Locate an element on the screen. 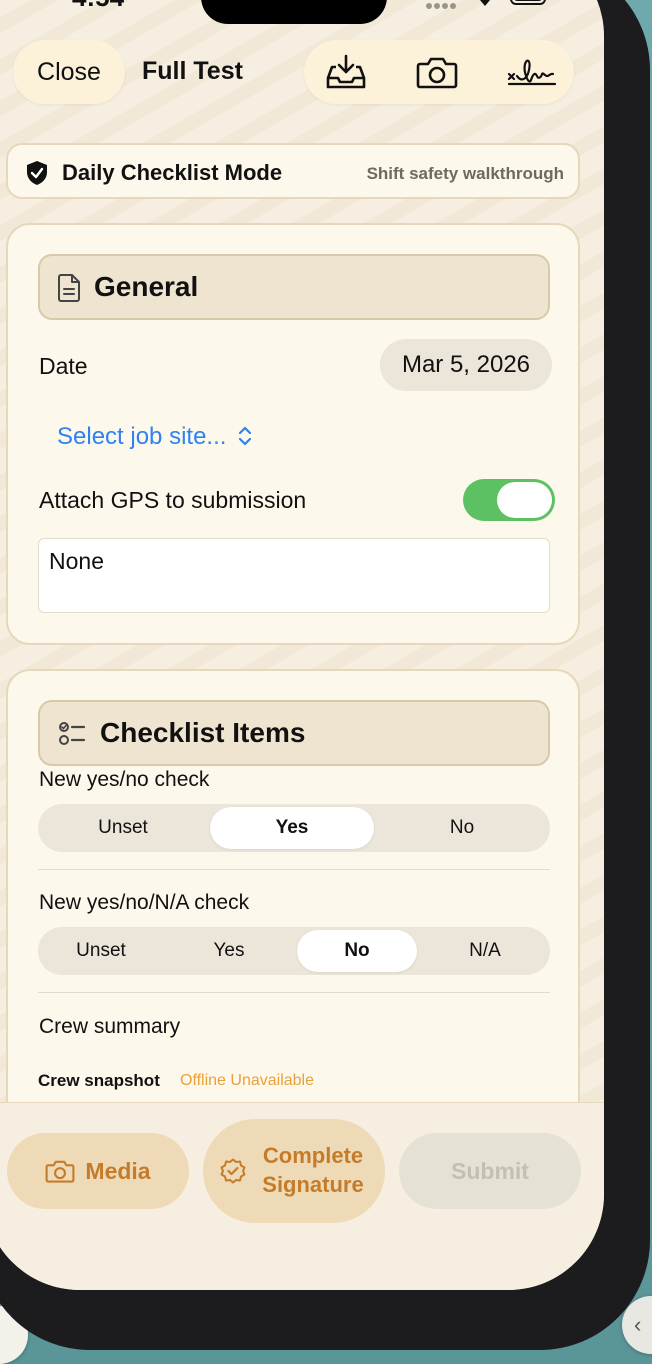  inbox-download-icon is located at coordinates (346, 71).